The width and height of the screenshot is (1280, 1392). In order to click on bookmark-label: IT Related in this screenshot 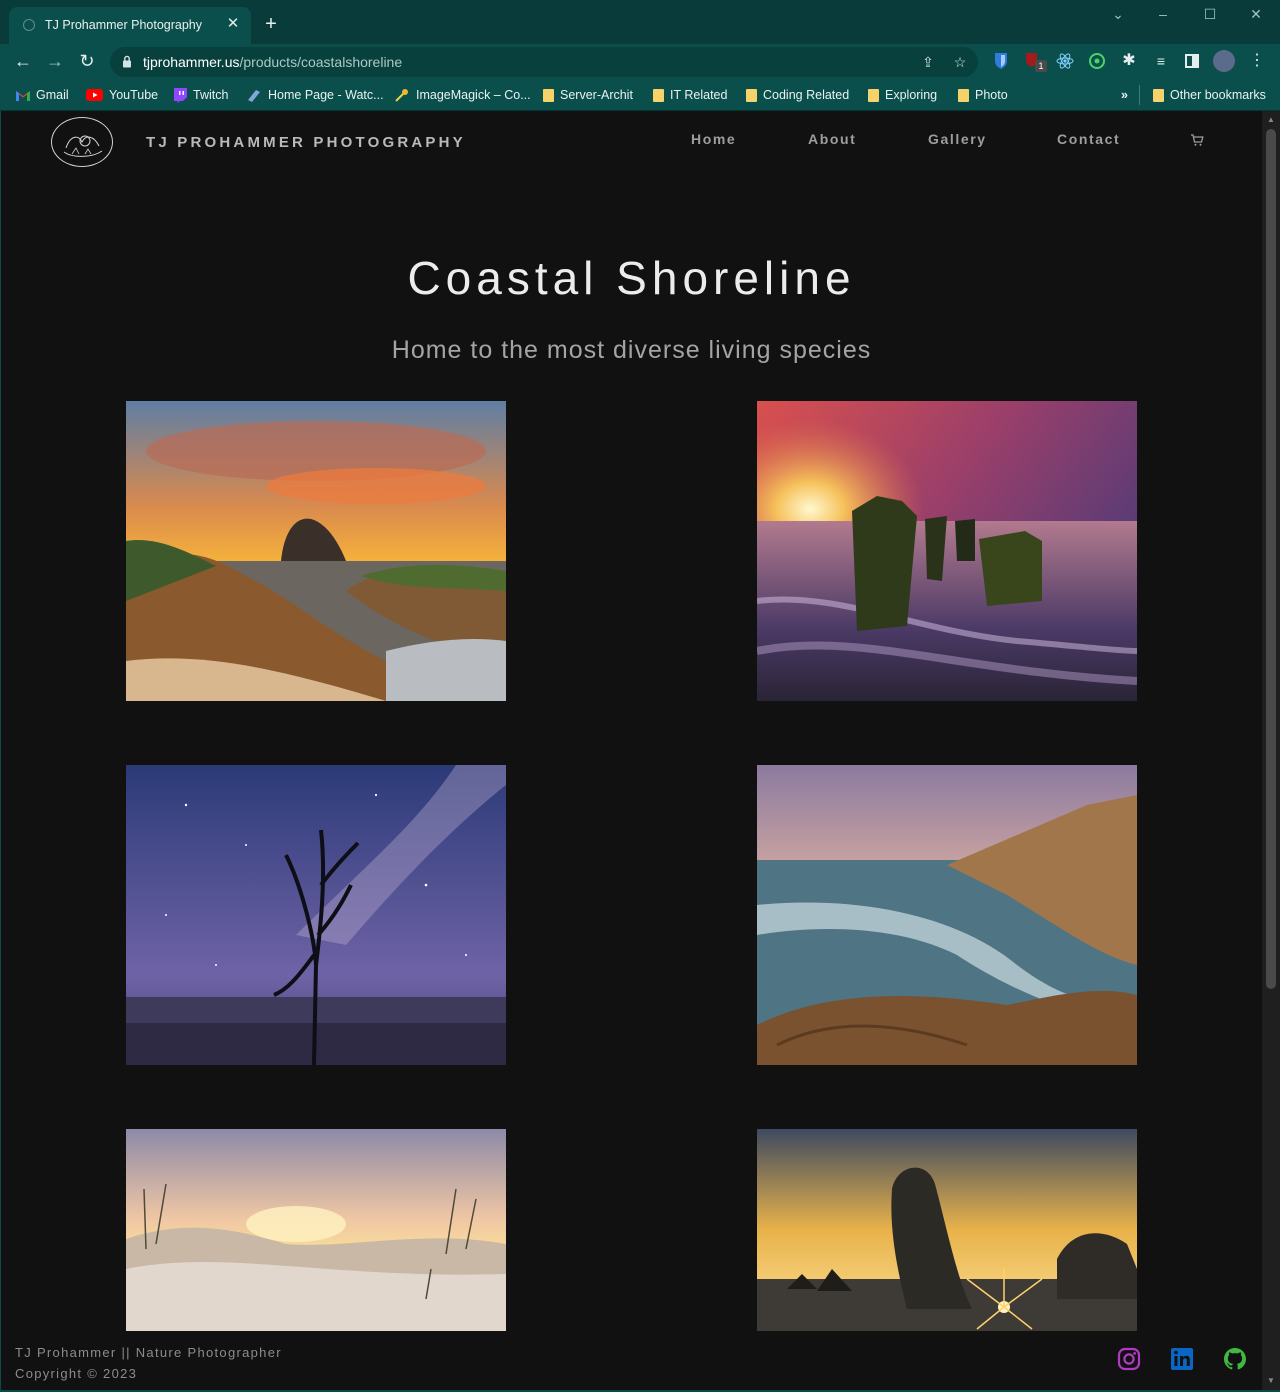, I will do `click(699, 95)`.